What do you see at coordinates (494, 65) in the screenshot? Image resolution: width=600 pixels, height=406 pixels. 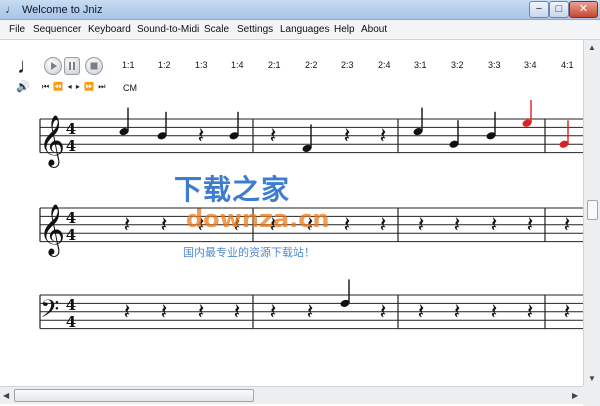 I see `ratio-option: 3:3` at bounding box center [494, 65].